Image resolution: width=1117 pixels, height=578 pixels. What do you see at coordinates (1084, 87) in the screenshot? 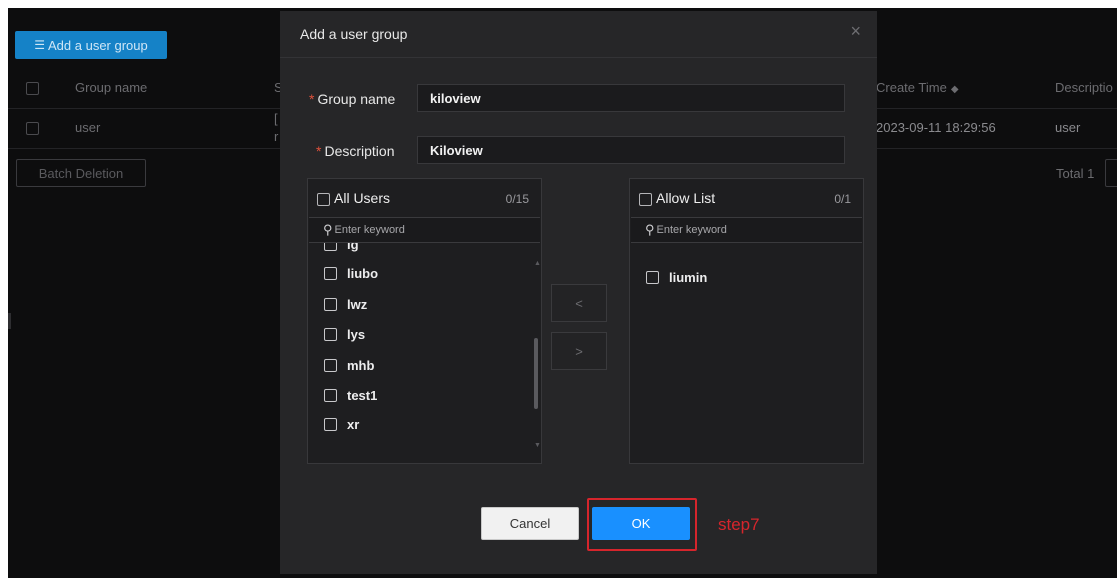
I see `column-header-description: Descriptio` at bounding box center [1084, 87].